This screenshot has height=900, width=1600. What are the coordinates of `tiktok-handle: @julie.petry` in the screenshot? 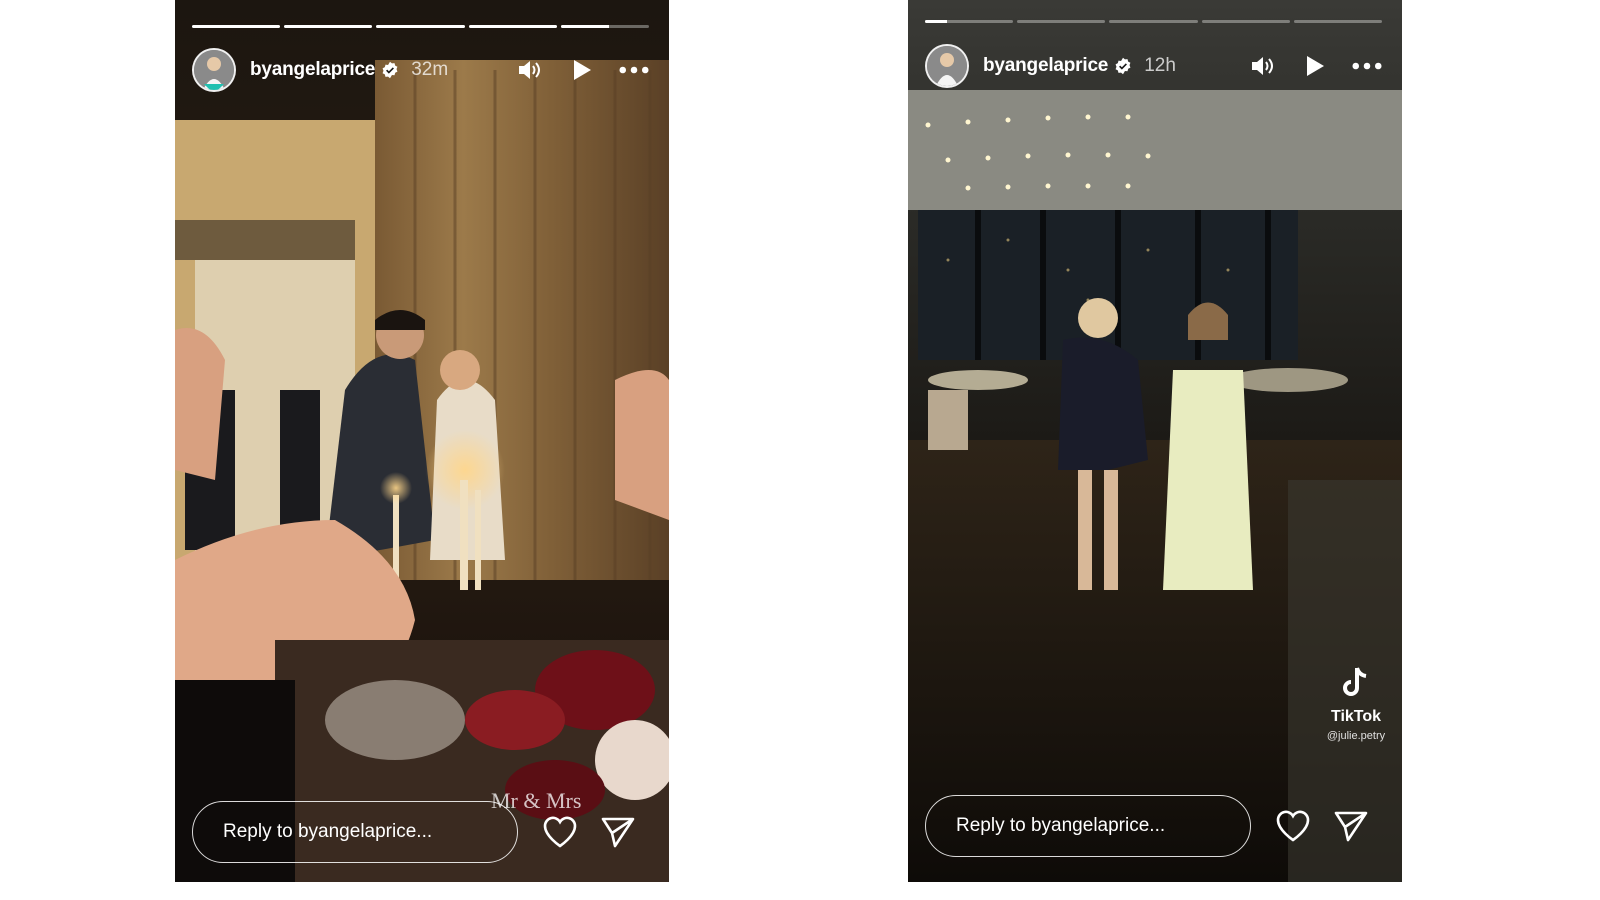 It's located at (1356, 736).